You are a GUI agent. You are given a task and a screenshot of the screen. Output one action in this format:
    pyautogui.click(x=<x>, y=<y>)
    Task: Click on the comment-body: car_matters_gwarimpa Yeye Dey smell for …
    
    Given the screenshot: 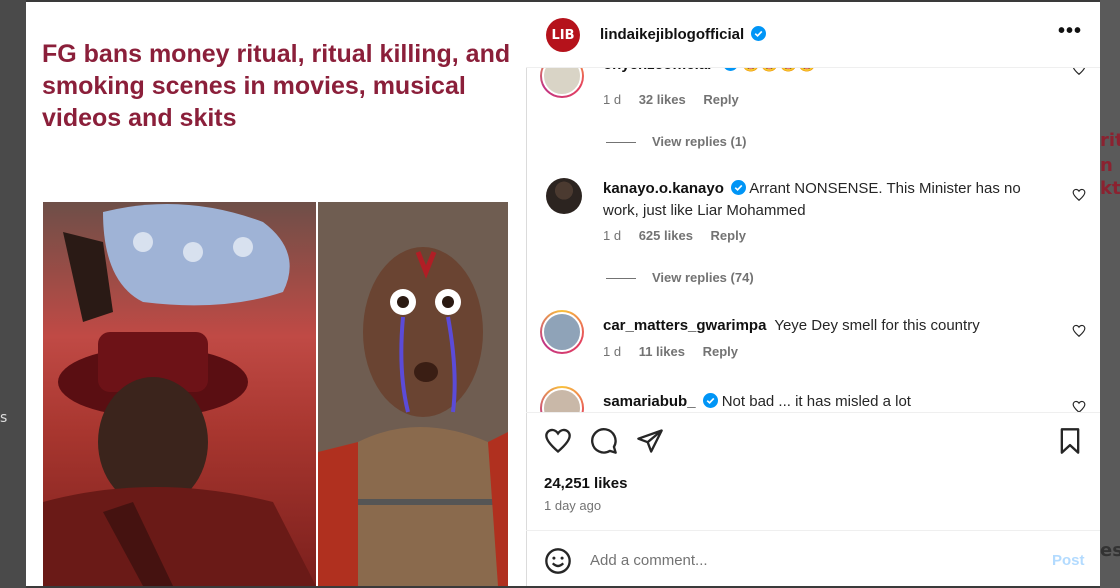 What is the action you would take?
    pyautogui.click(x=823, y=326)
    